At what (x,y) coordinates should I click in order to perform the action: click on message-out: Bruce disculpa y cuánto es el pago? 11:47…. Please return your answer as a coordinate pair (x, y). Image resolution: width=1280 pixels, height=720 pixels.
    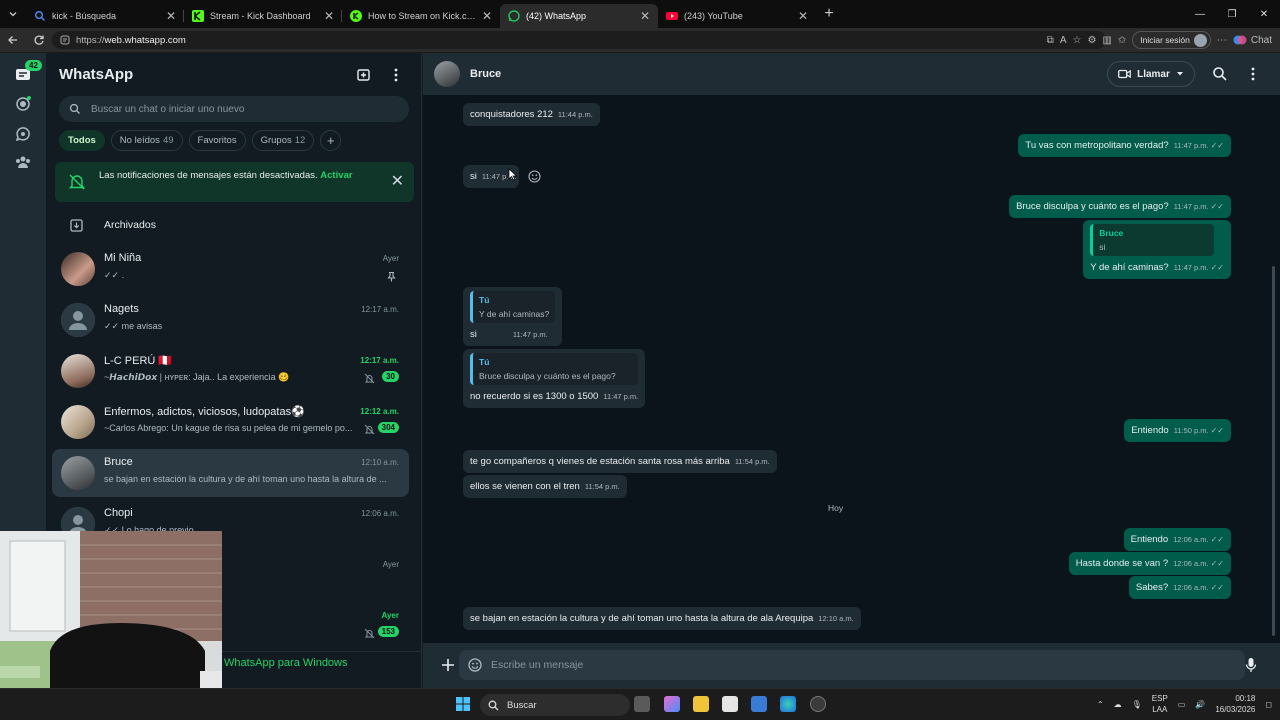
    Looking at the image, I should click on (1120, 206).